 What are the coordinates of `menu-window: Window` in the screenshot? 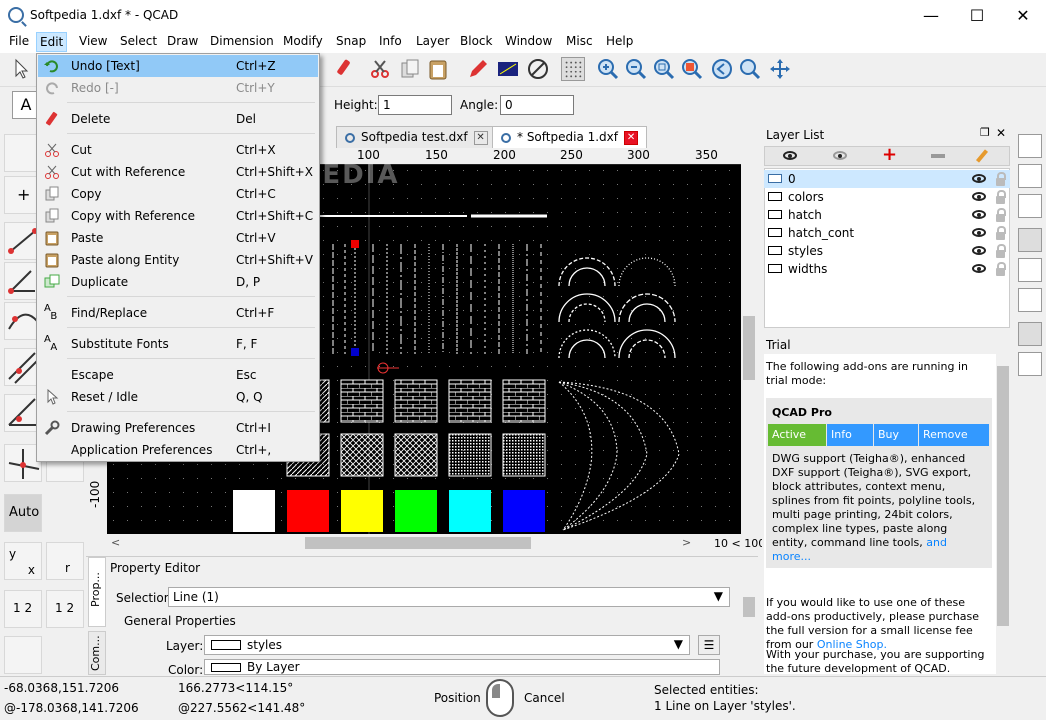 It's located at (528, 41).